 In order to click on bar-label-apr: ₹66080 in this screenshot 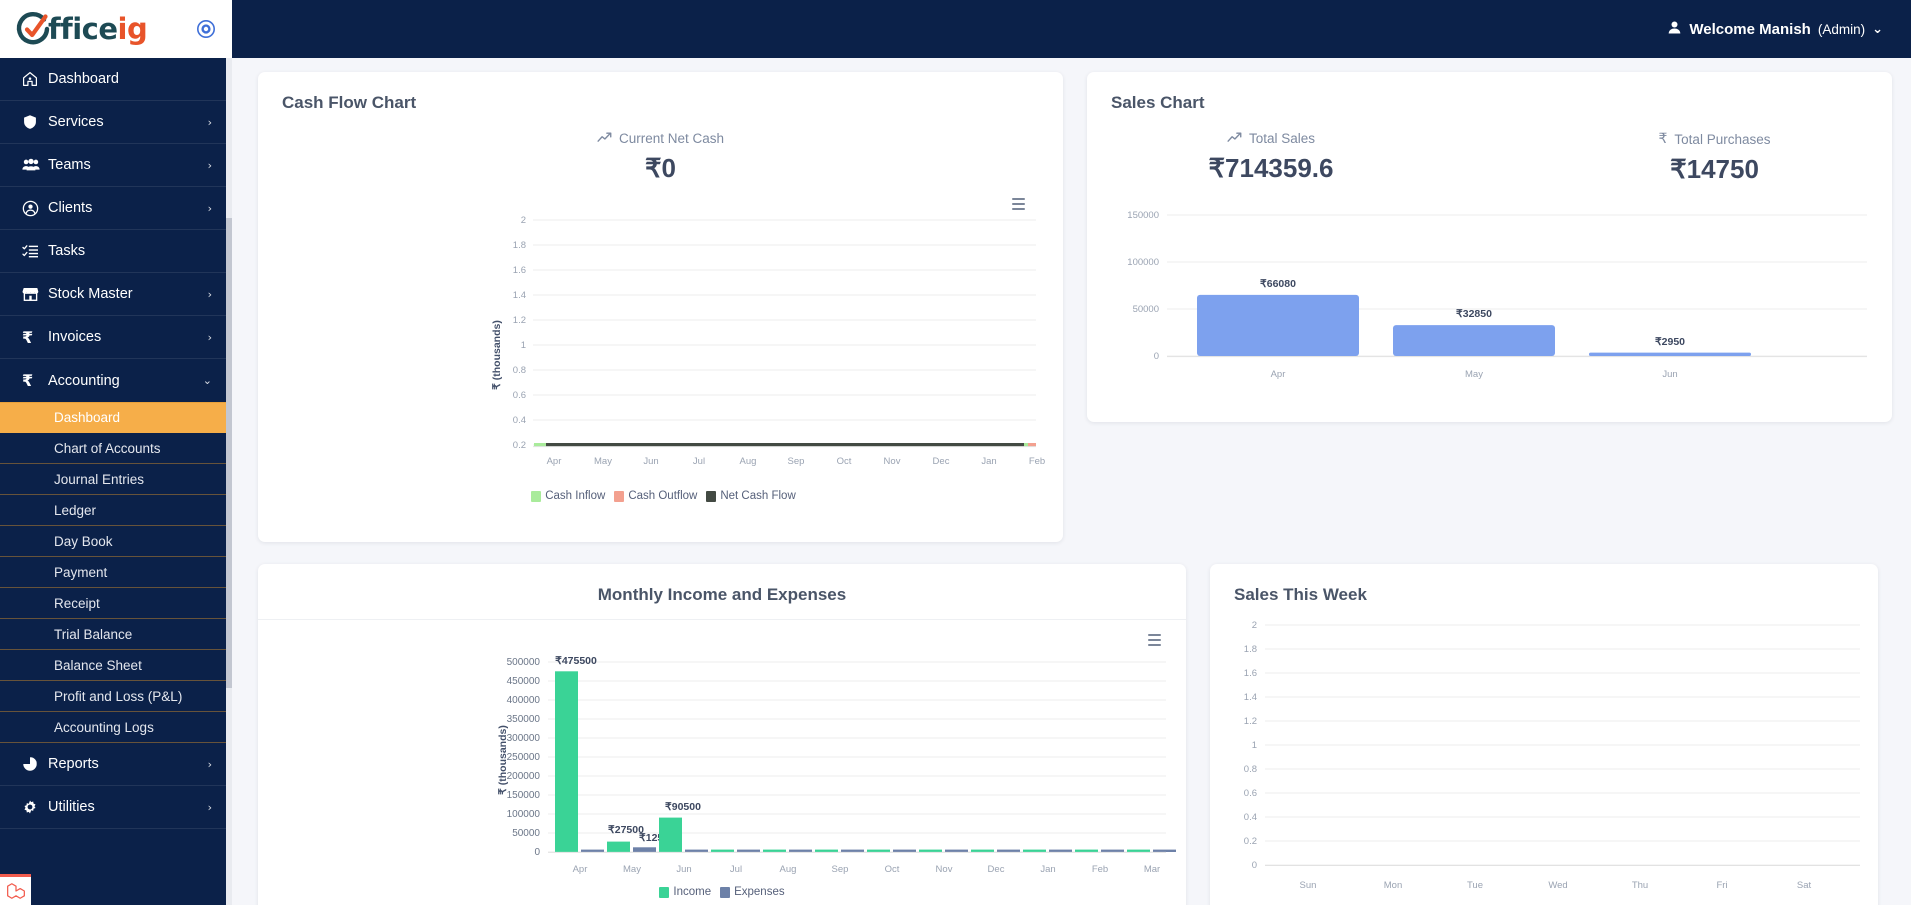, I will do `click(1278, 284)`.